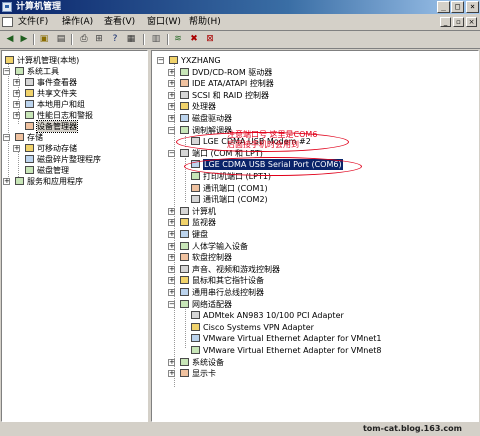  I want to click on mdi-minimize-button: _, so click(445, 22).